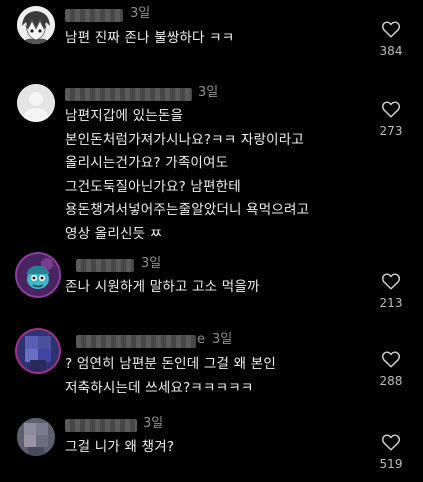 The image size is (423, 482). Describe the element at coordinates (391, 303) in the screenshot. I see `like-count: 213` at that location.